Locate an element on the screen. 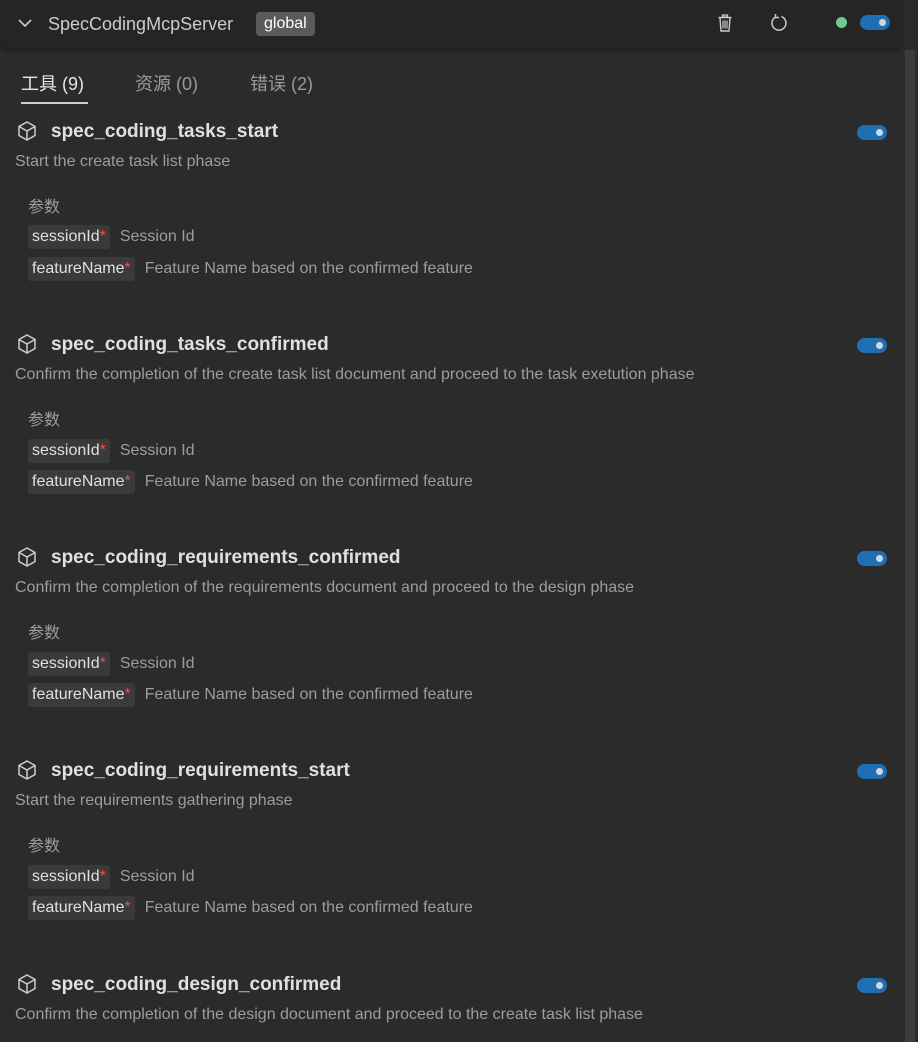 This screenshot has height=1042, width=918. tool-name: spec_coding_tasks_start is located at coordinates (165, 131).